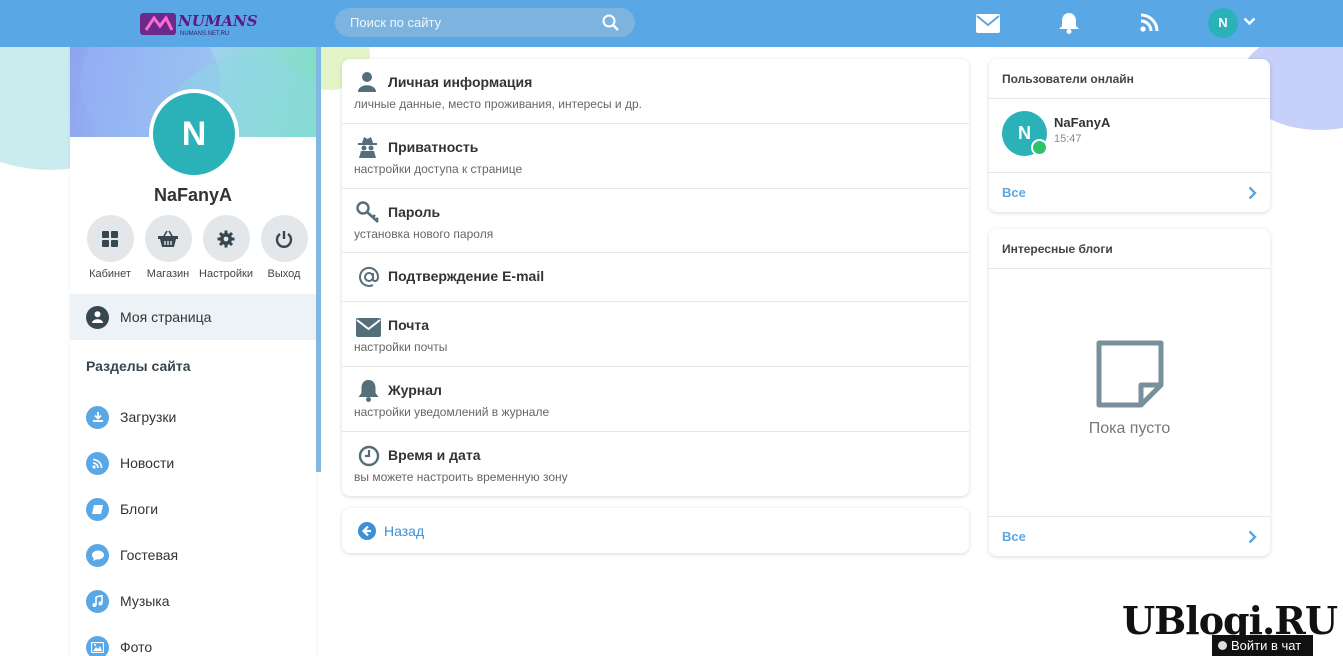 Image resolution: width=1343 pixels, height=656 pixels. I want to click on at-icon, so click(369, 276).